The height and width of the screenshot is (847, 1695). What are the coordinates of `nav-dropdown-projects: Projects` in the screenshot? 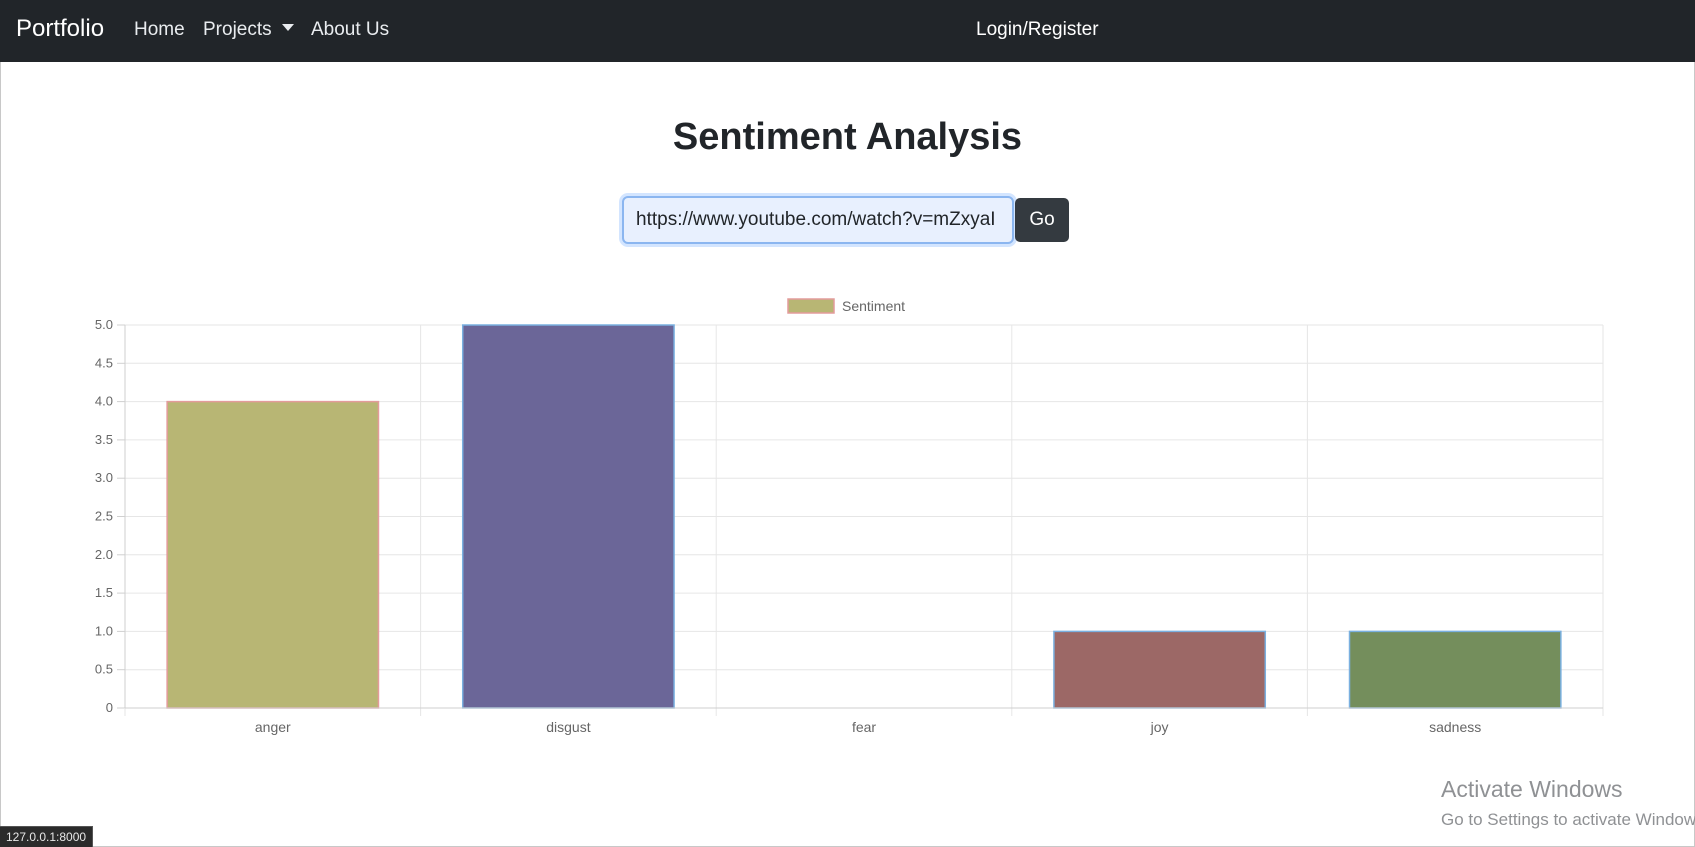 It's located at (248, 30).